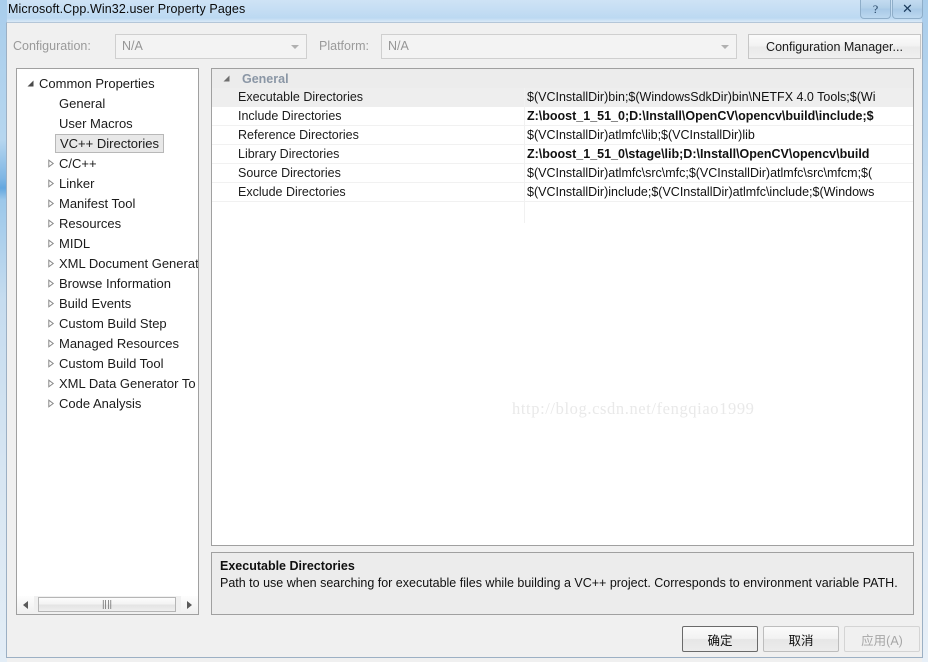 The image size is (928, 662). Describe the element at coordinates (100, 403) in the screenshot. I see `tree-item-label: Code Analysis` at that location.